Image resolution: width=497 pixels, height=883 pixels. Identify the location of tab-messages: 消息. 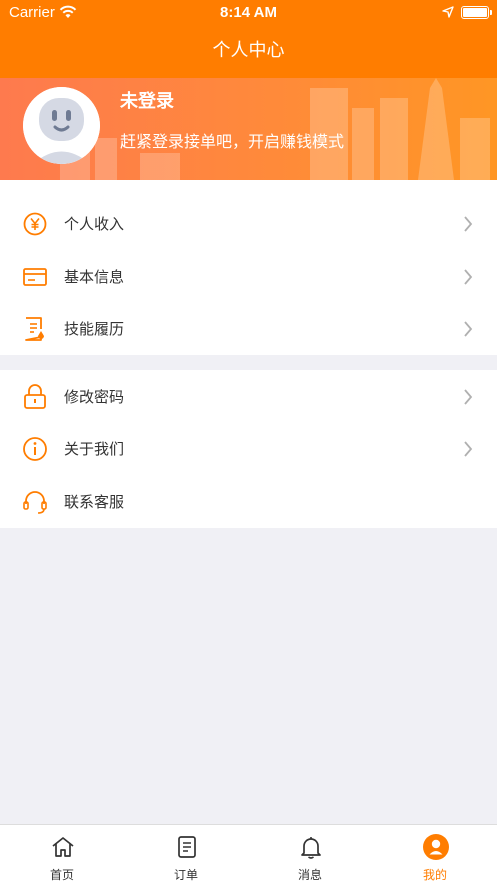
(310, 854).